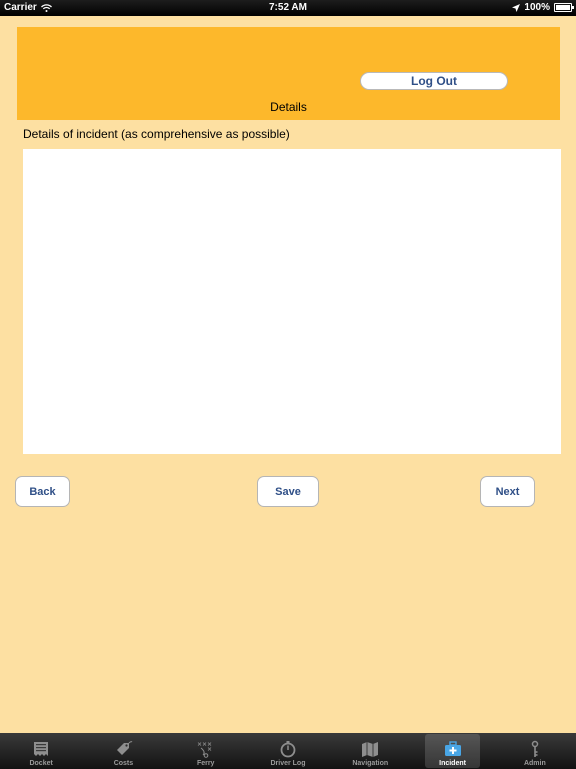  I want to click on page-title: Details, so click(288, 107).